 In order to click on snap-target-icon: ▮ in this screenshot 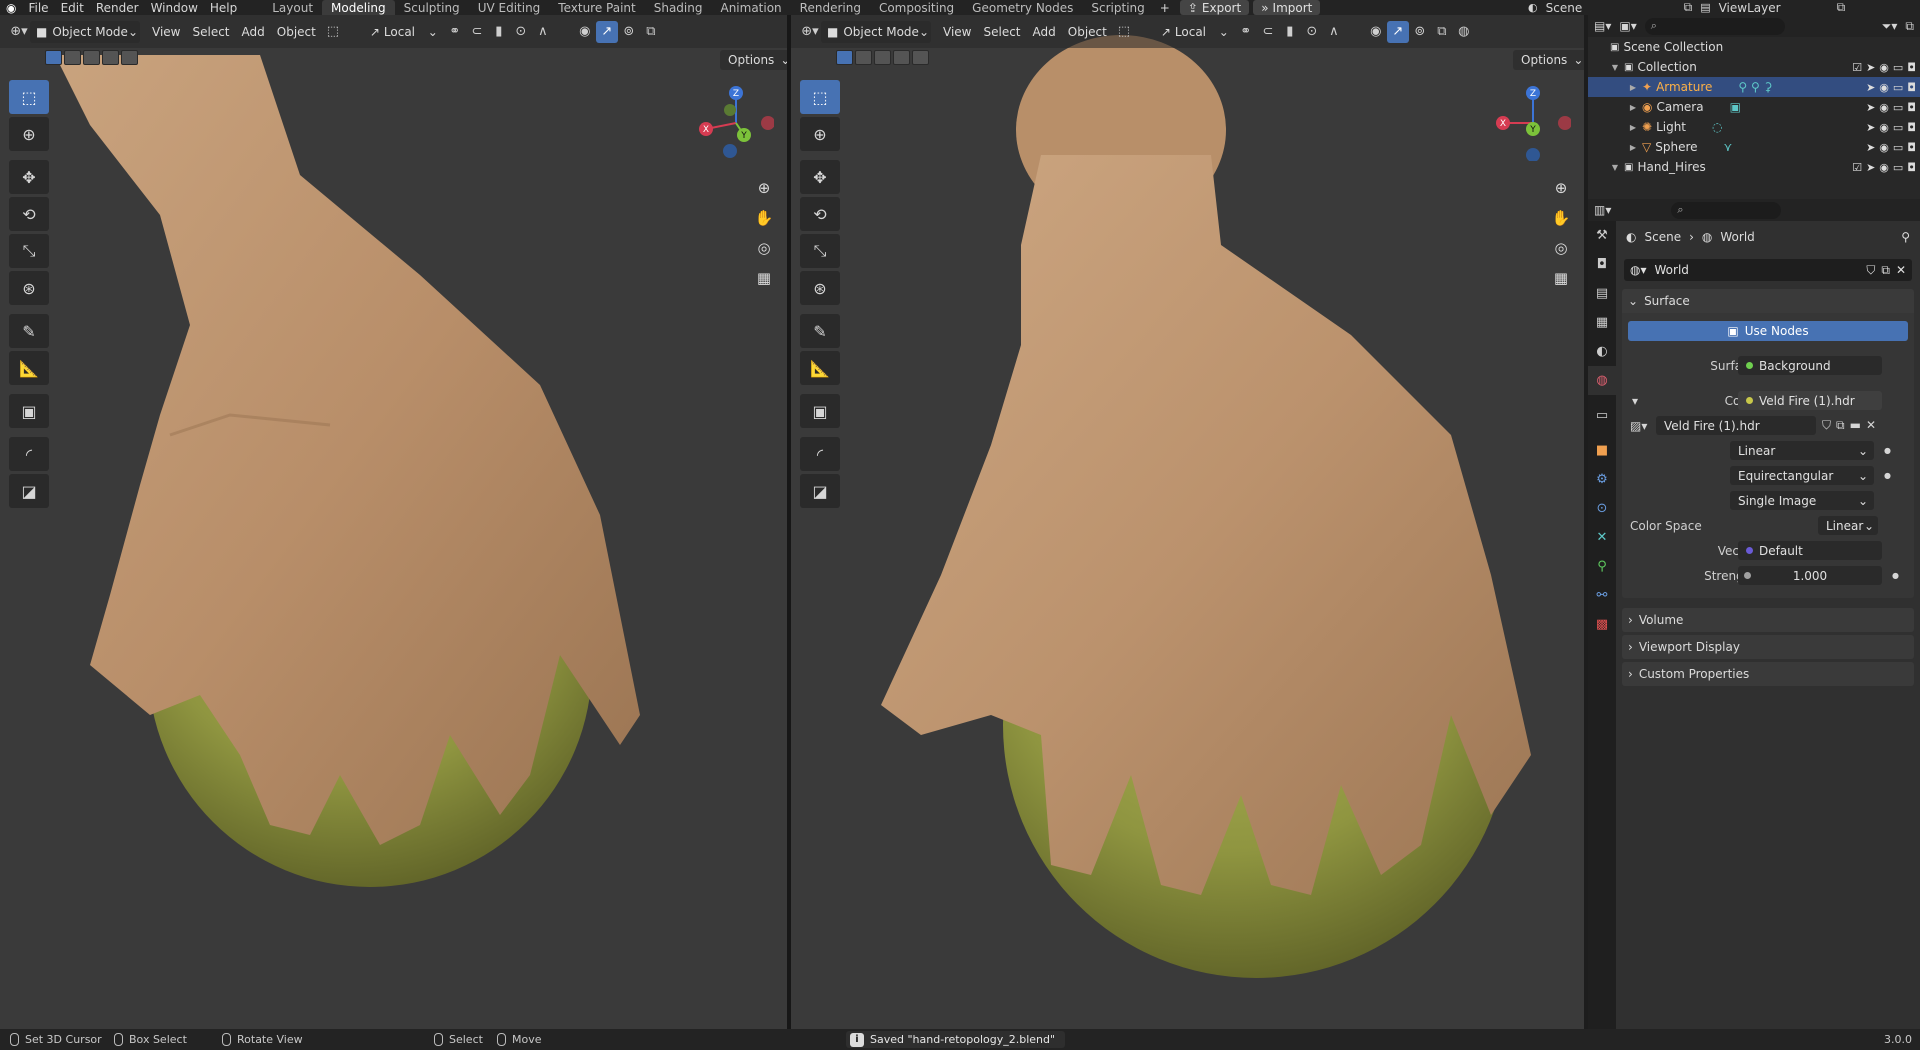, I will do `click(499, 32)`.